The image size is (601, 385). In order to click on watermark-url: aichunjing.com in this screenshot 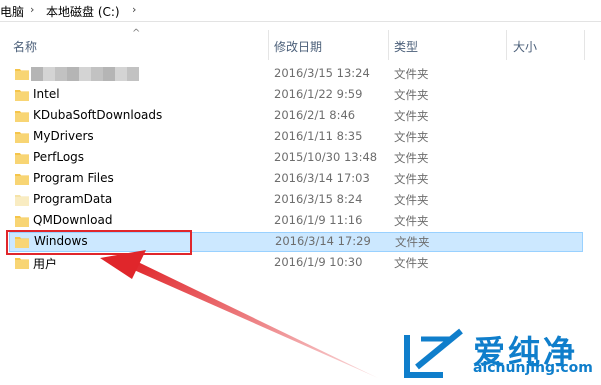, I will do `click(533, 368)`.